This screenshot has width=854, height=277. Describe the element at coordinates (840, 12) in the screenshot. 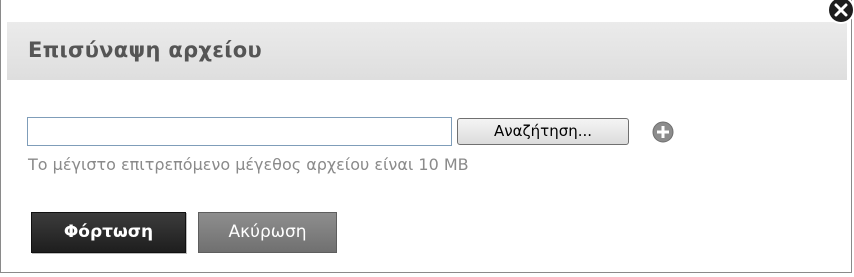

I see `close-button` at that location.